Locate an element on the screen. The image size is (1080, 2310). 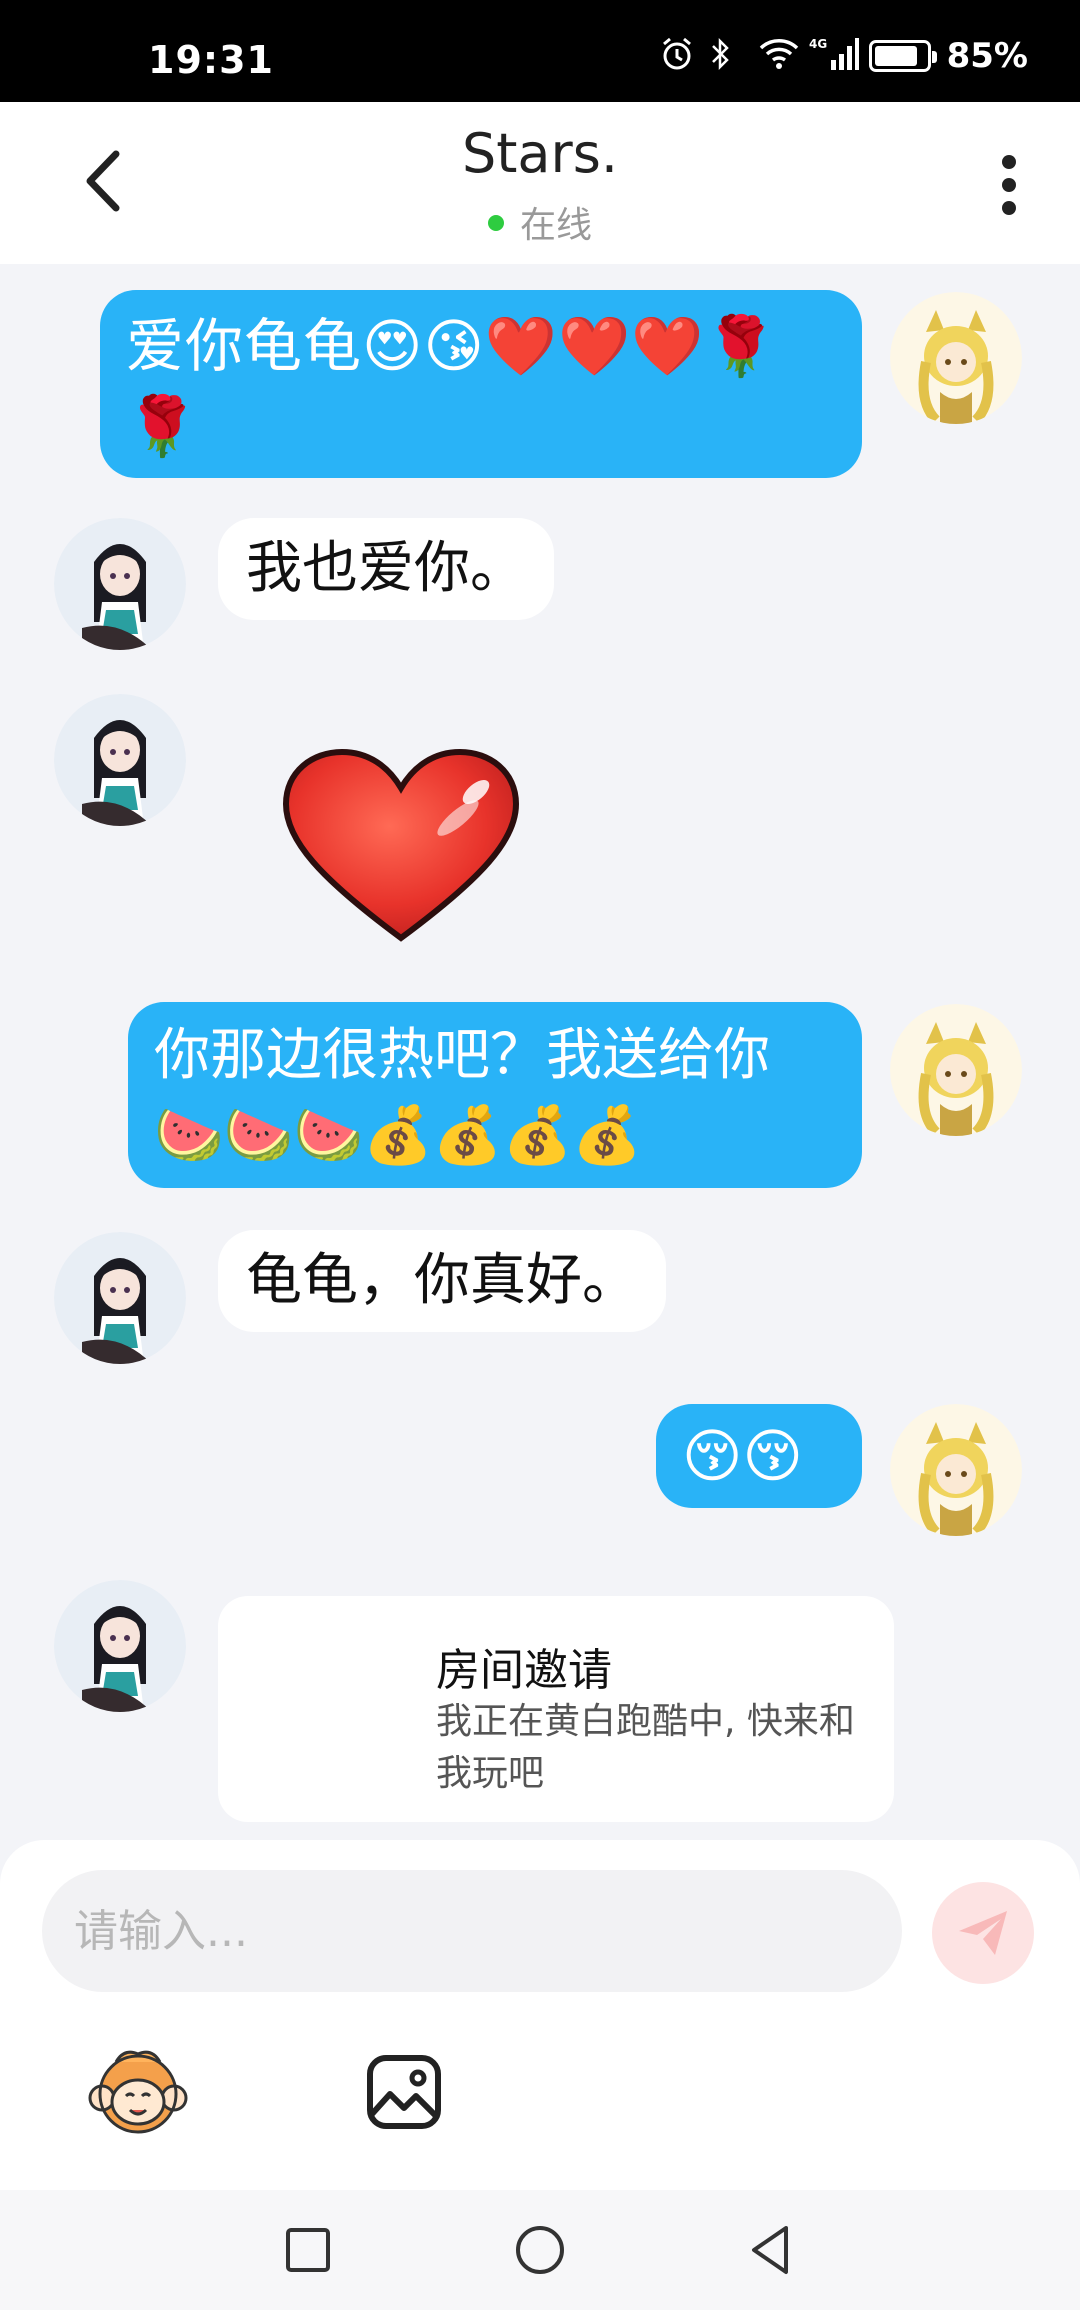
message-bubble-outgoing: 😚😚 is located at coordinates (759, 1456).